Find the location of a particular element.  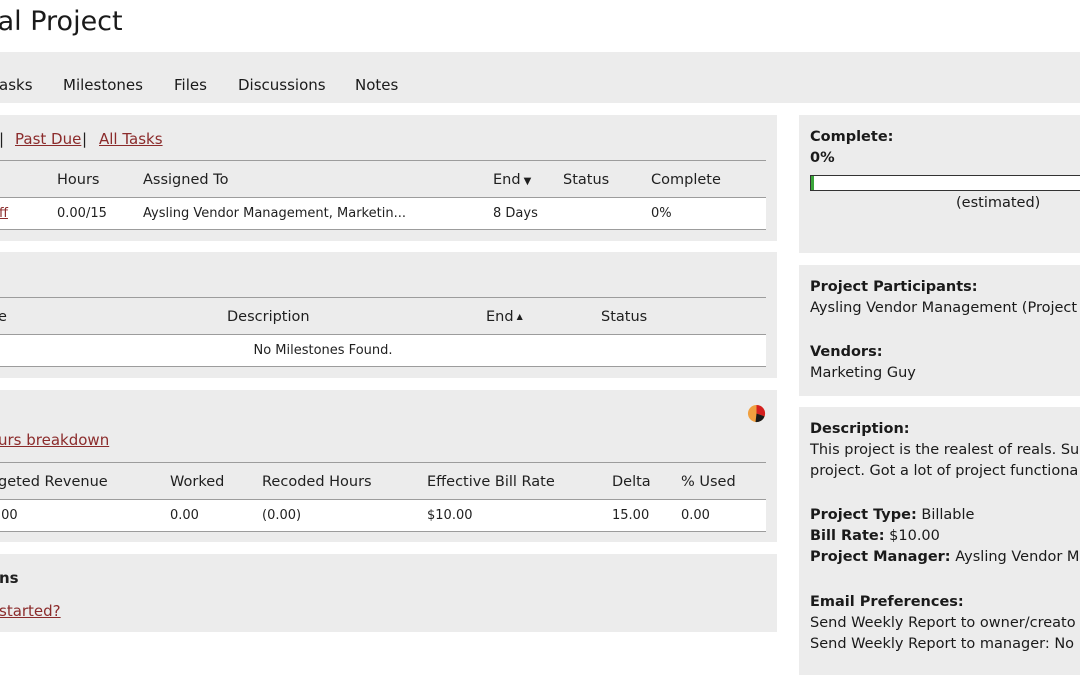

column-header-complete: Complete is located at coordinates (686, 180).